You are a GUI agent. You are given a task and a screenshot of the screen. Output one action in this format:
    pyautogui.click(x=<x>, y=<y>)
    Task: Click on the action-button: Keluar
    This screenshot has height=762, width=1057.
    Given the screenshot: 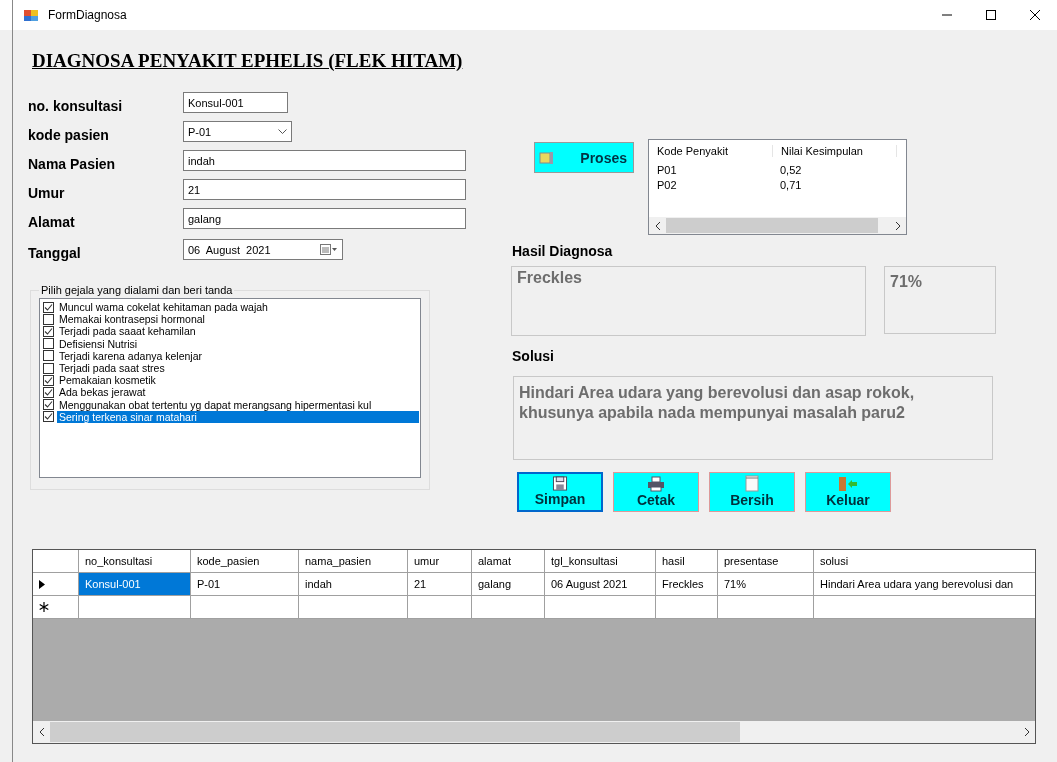 What is the action you would take?
    pyautogui.click(x=848, y=492)
    